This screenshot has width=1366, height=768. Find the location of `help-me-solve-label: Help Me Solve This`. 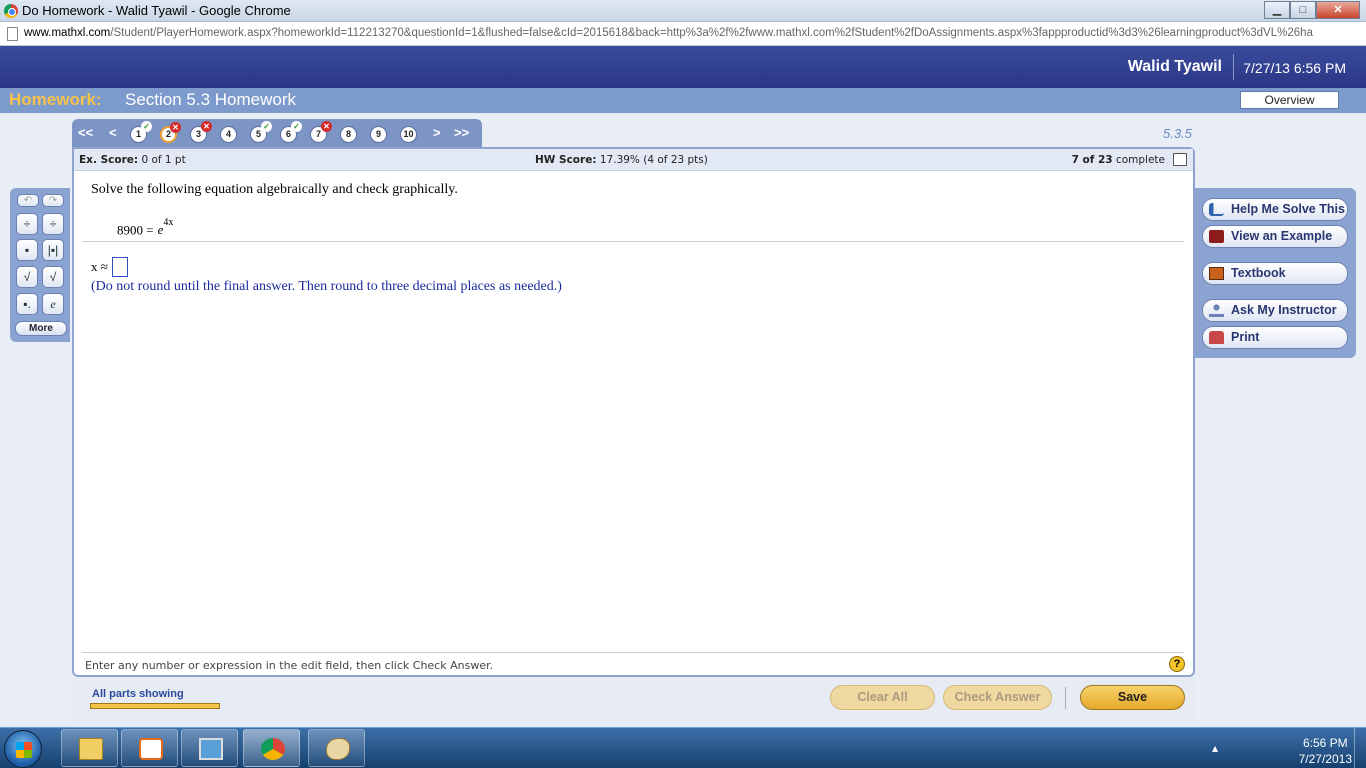

help-me-solve-label: Help Me Solve This is located at coordinates (1288, 209).